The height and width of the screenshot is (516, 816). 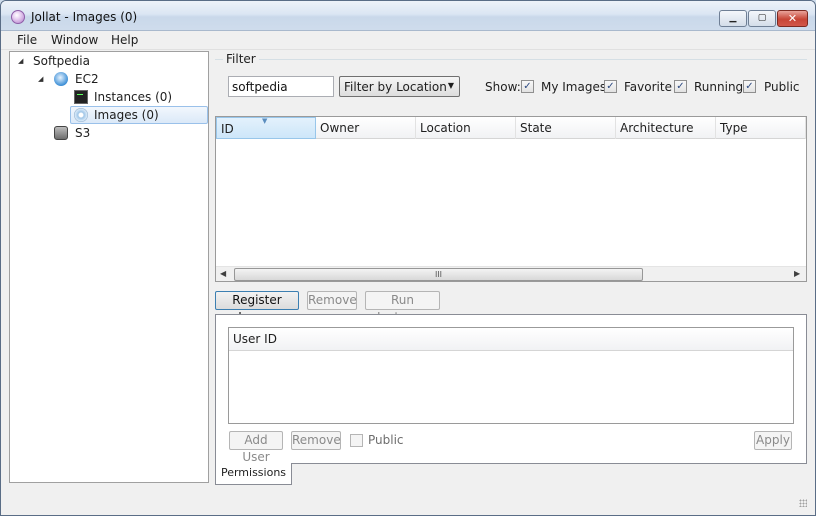 I want to click on dropdown-selected-value: Filter by Location, so click(x=395, y=87).